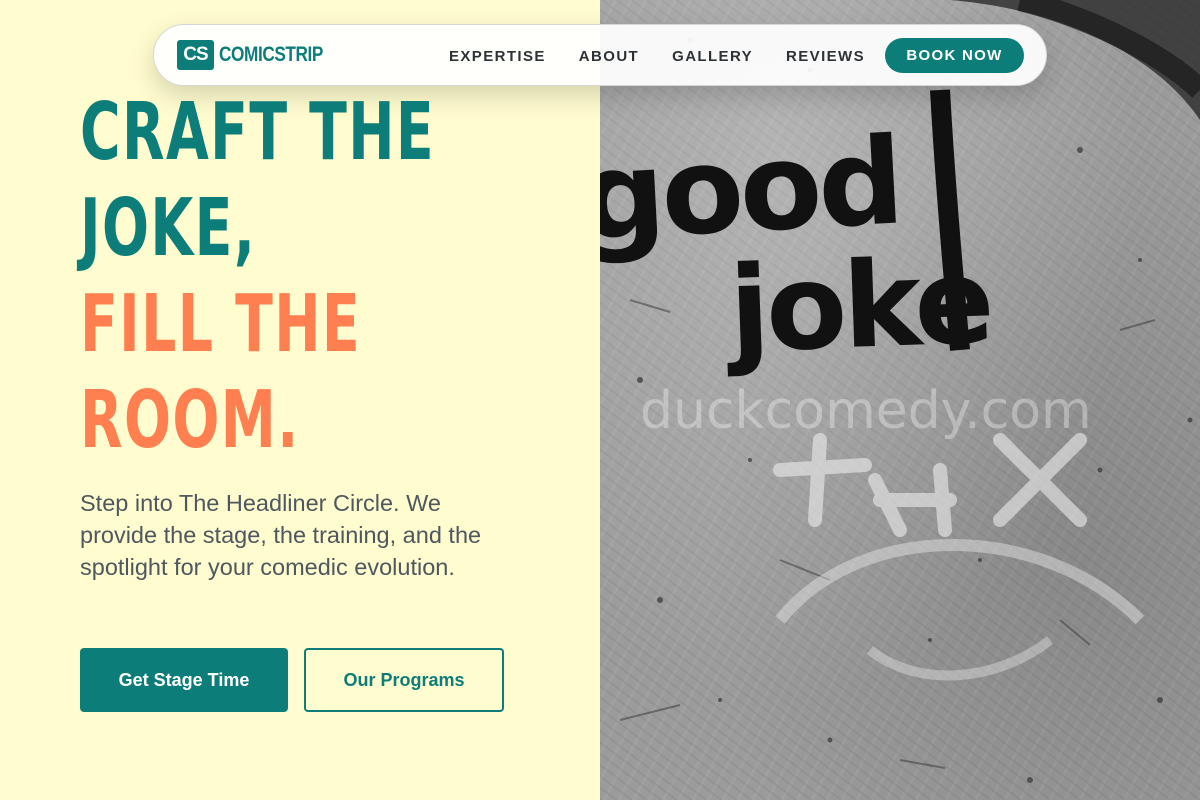 This screenshot has height=800, width=1200. I want to click on brand-name: COMICSTRIP, so click(271, 54).